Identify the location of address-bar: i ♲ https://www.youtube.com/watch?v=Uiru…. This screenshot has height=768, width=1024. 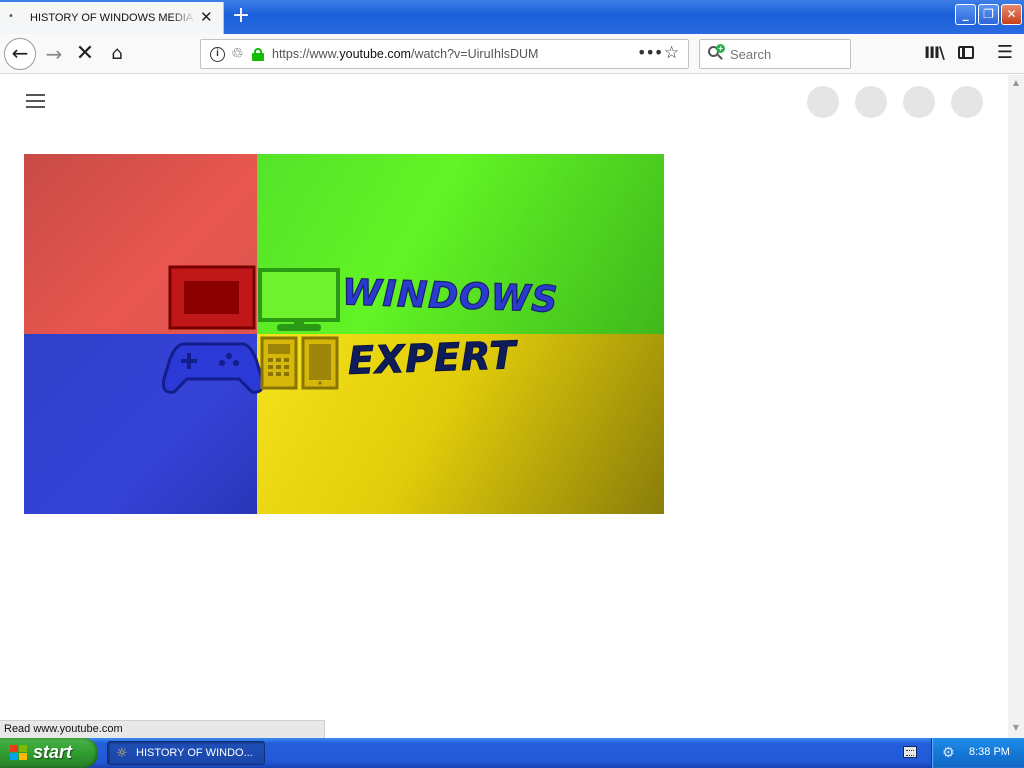
(444, 54).